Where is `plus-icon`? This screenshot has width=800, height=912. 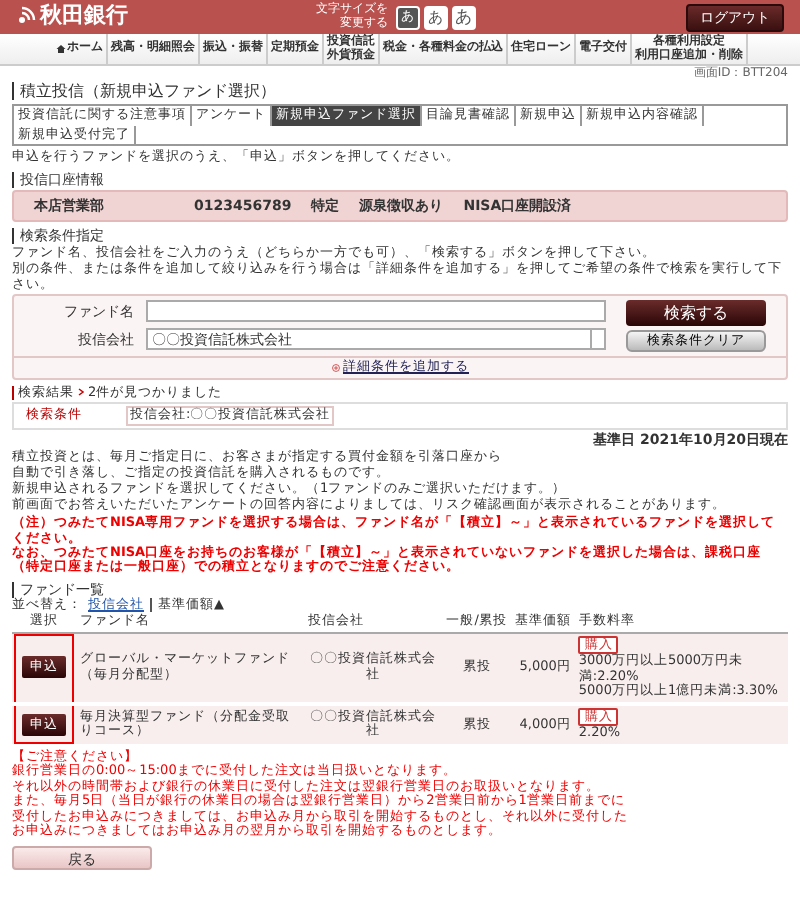
plus-icon is located at coordinates (335, 367).